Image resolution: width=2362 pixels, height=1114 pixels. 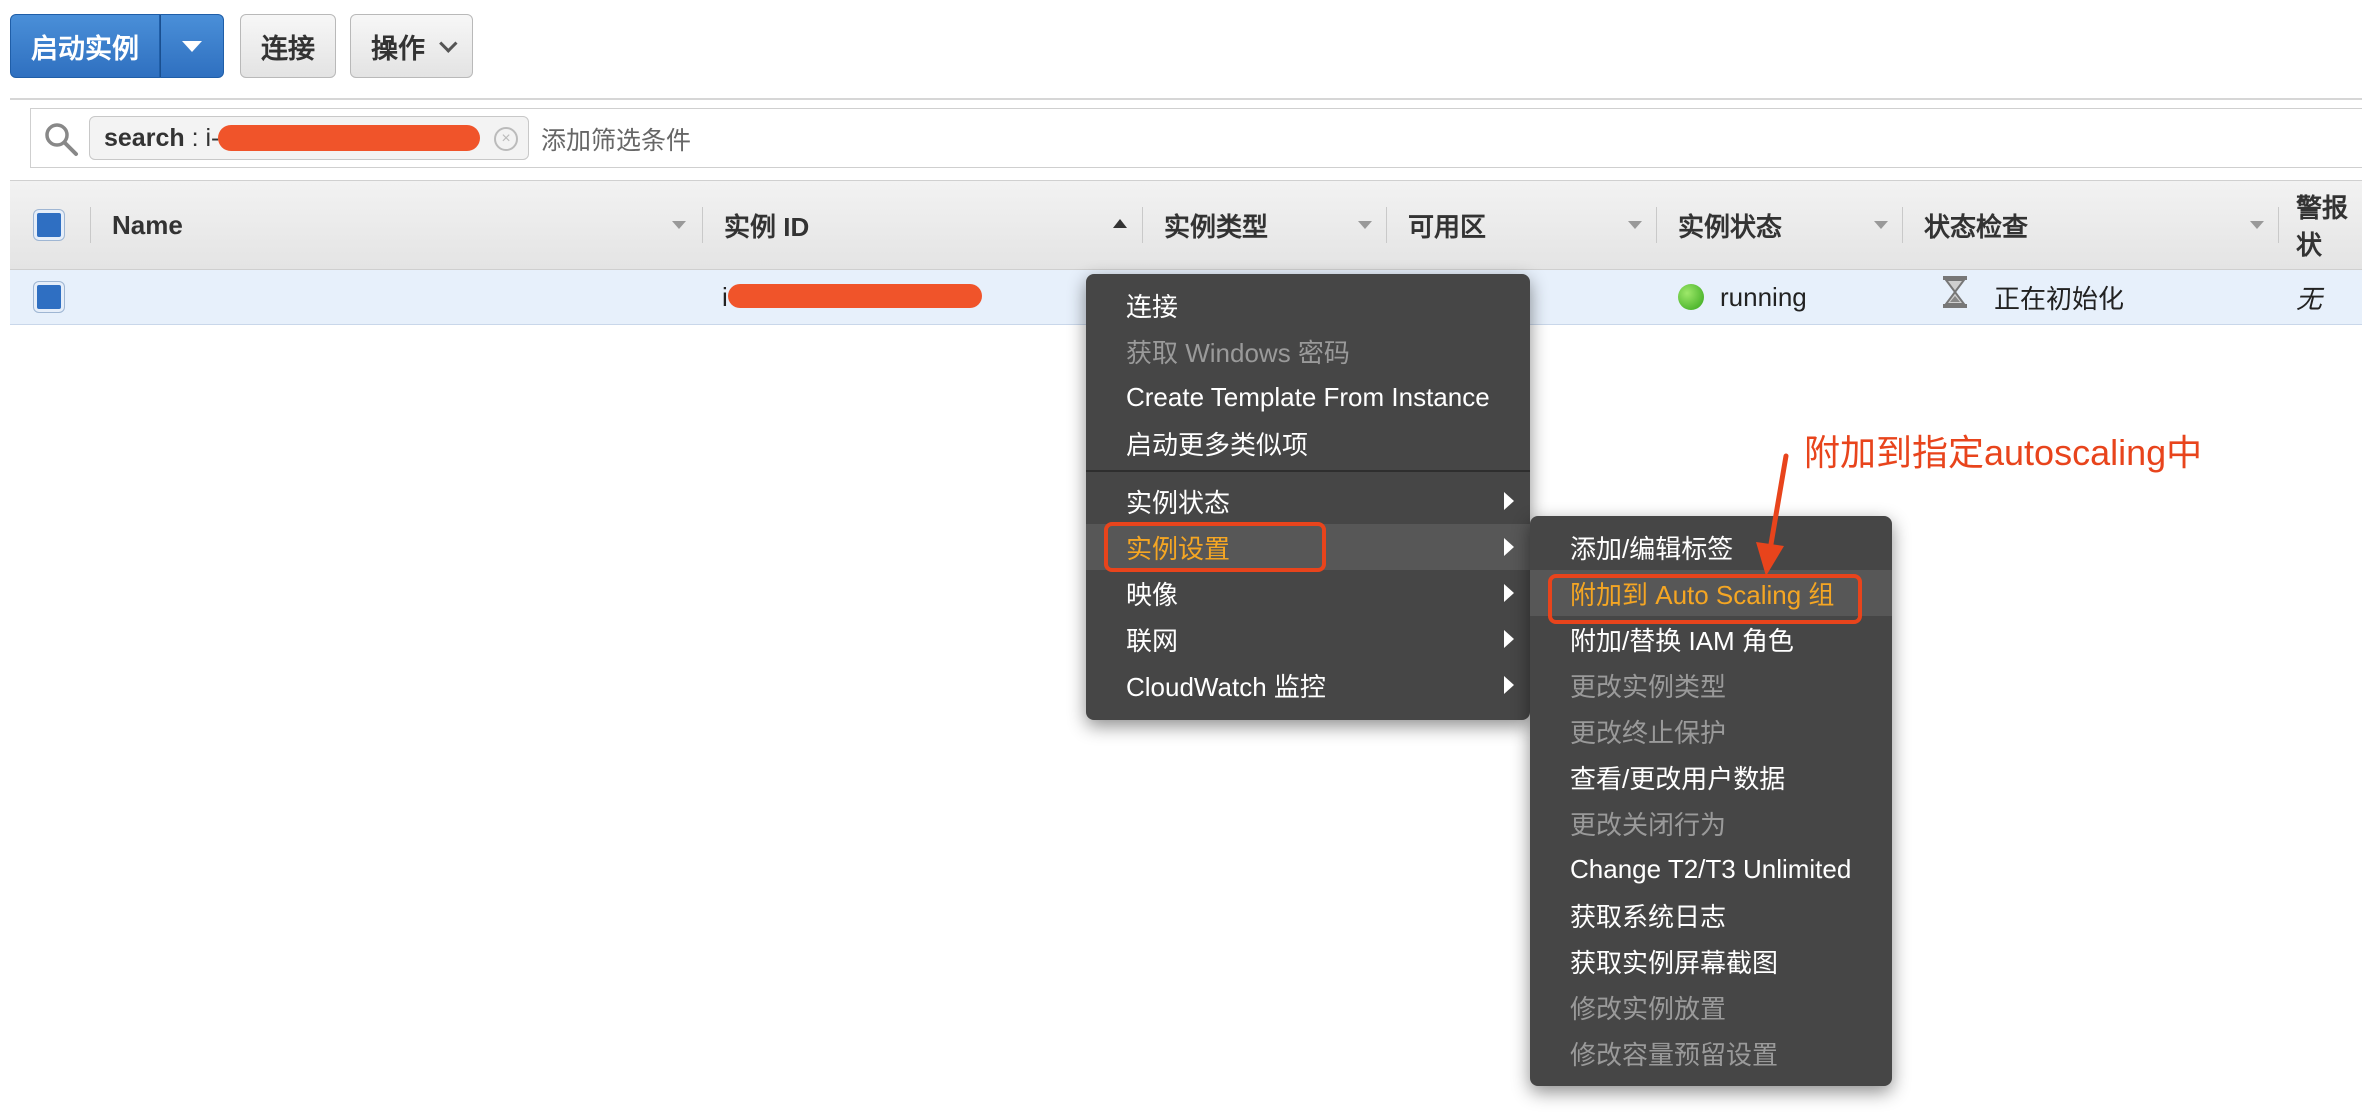 I want to click on cell-alarm-status: 无, so click(x=2309, y=298).